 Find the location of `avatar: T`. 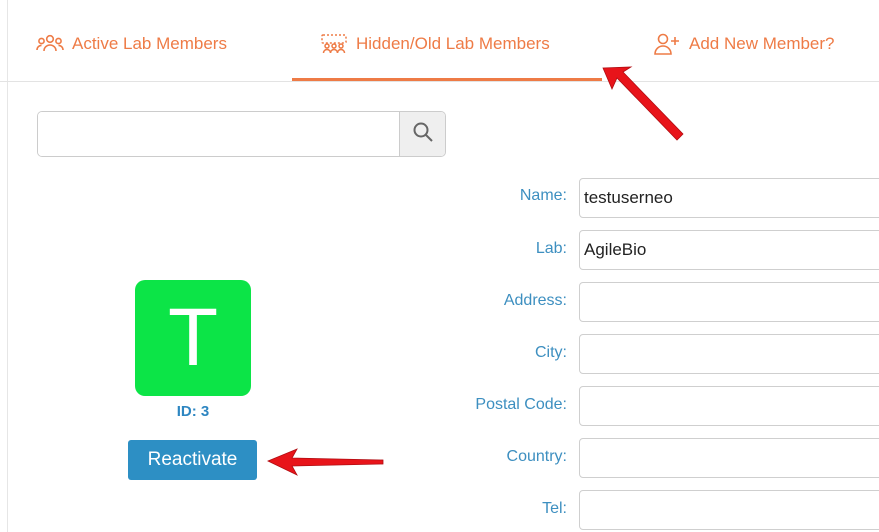

avatar: T is located at coordinates (193, 338).